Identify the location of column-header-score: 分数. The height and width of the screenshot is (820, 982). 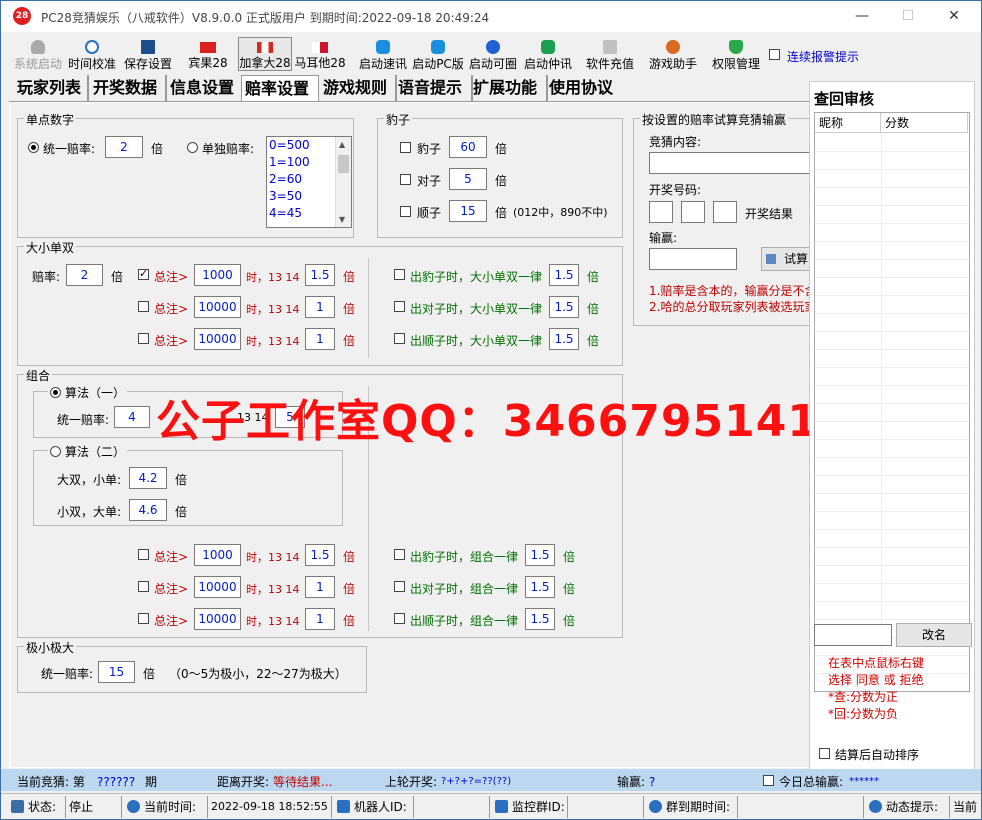
(924, 123).